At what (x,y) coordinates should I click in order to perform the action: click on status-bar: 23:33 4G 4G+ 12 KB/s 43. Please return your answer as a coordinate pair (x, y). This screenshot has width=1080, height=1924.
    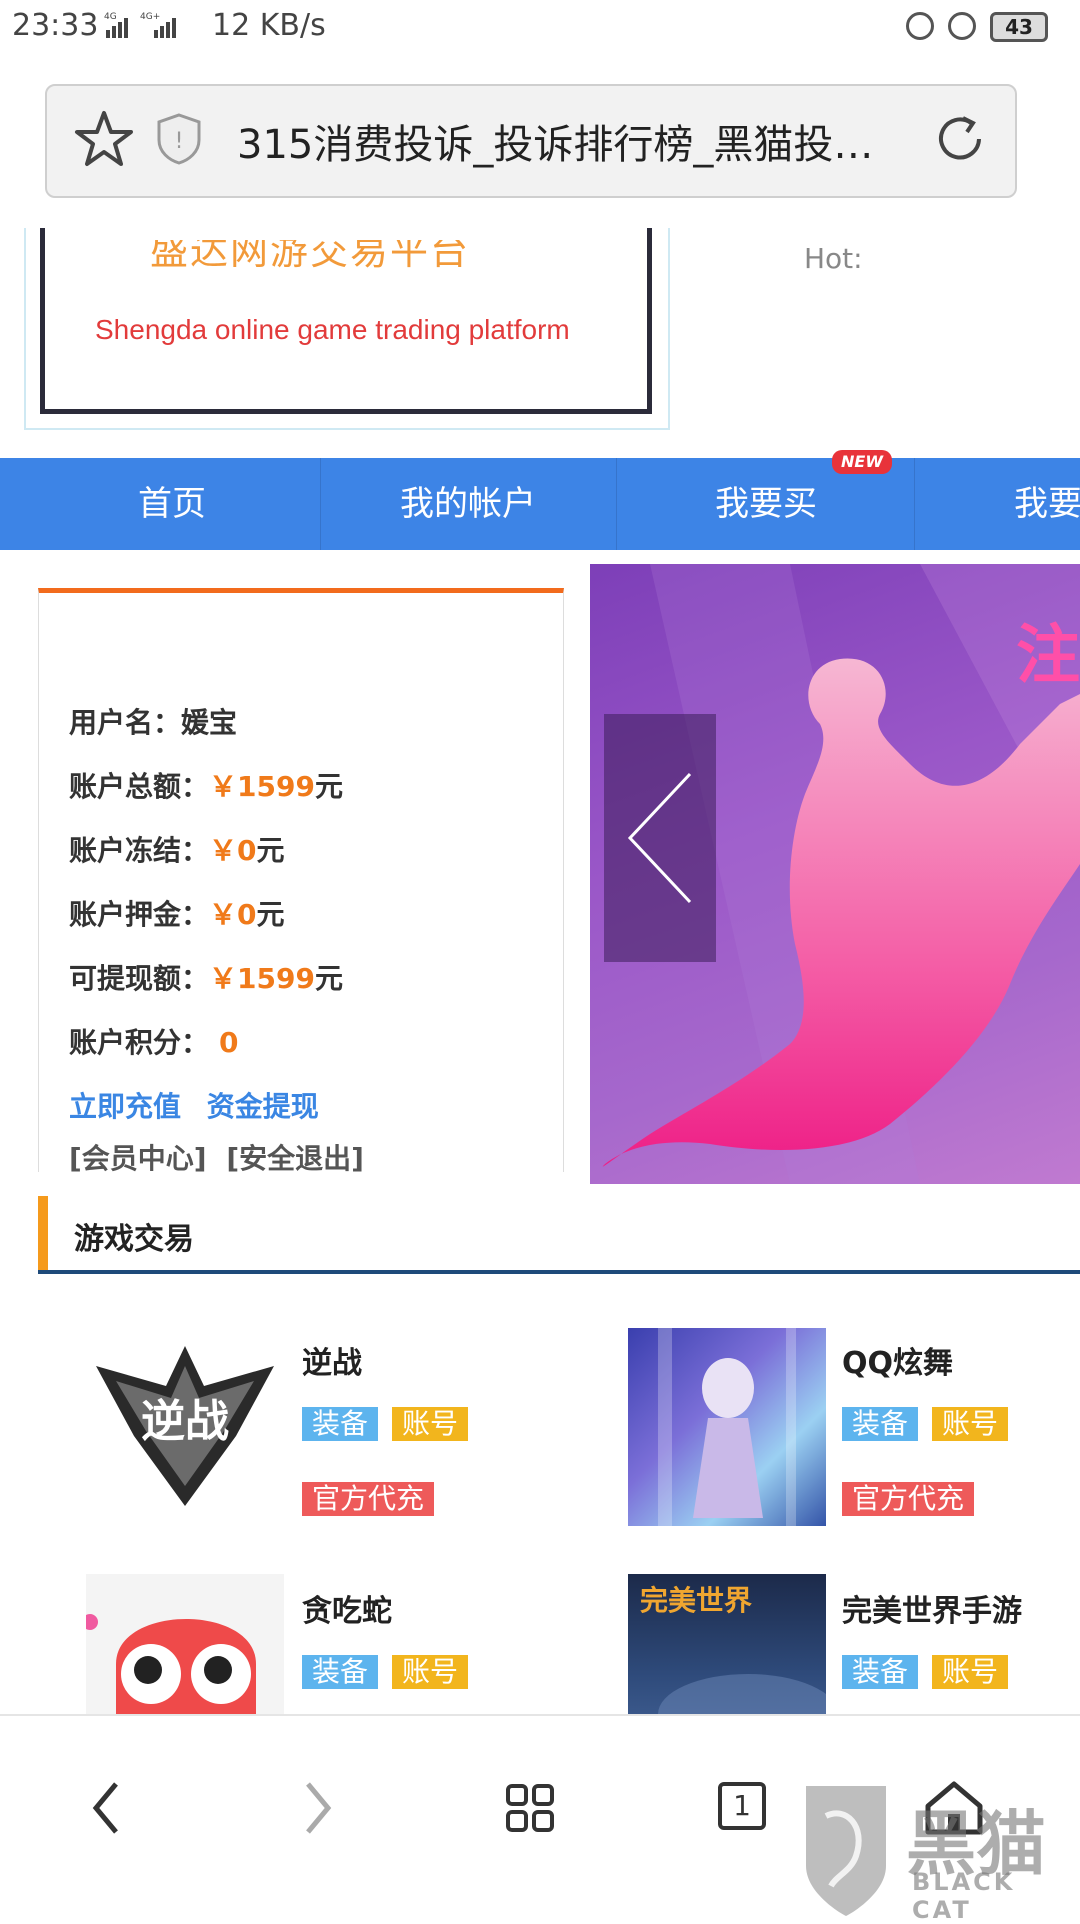
    Looking at the image, I should click on (540, 27).